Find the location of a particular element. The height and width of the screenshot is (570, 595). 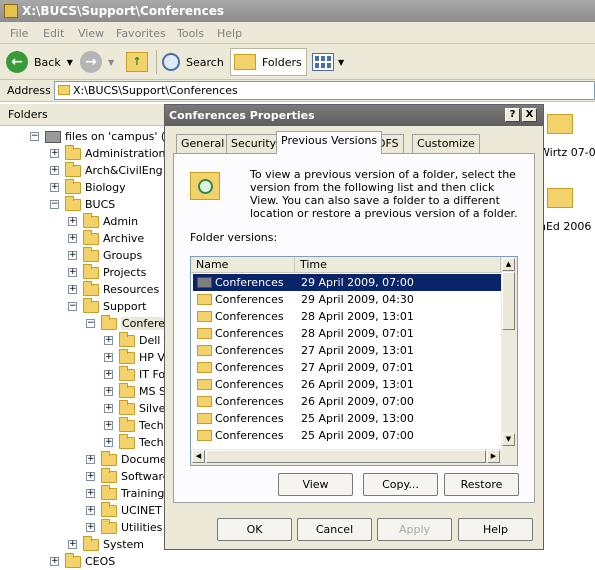

menu-favorites: Favorites is located at coordinates (141, 33).